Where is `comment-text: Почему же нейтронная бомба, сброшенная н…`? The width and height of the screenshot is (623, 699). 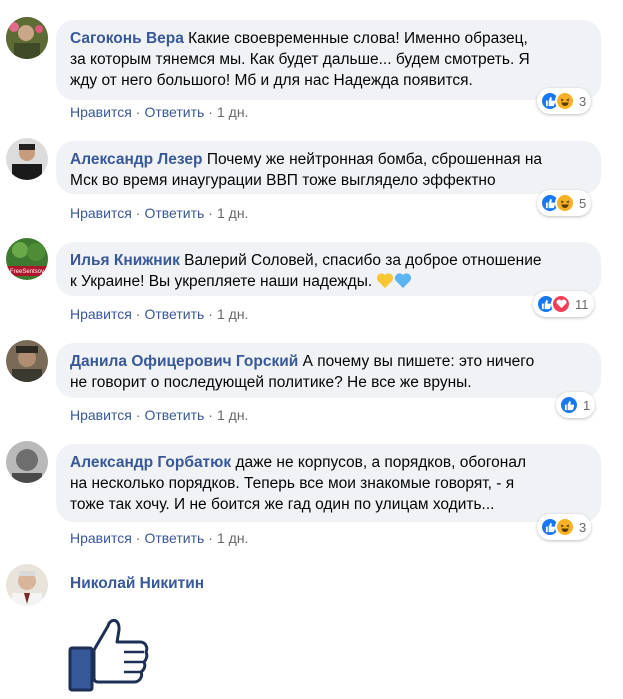
comment-text: Почему же нейтронная бомба, сброшенная н… is located at coordinates (374, 159).